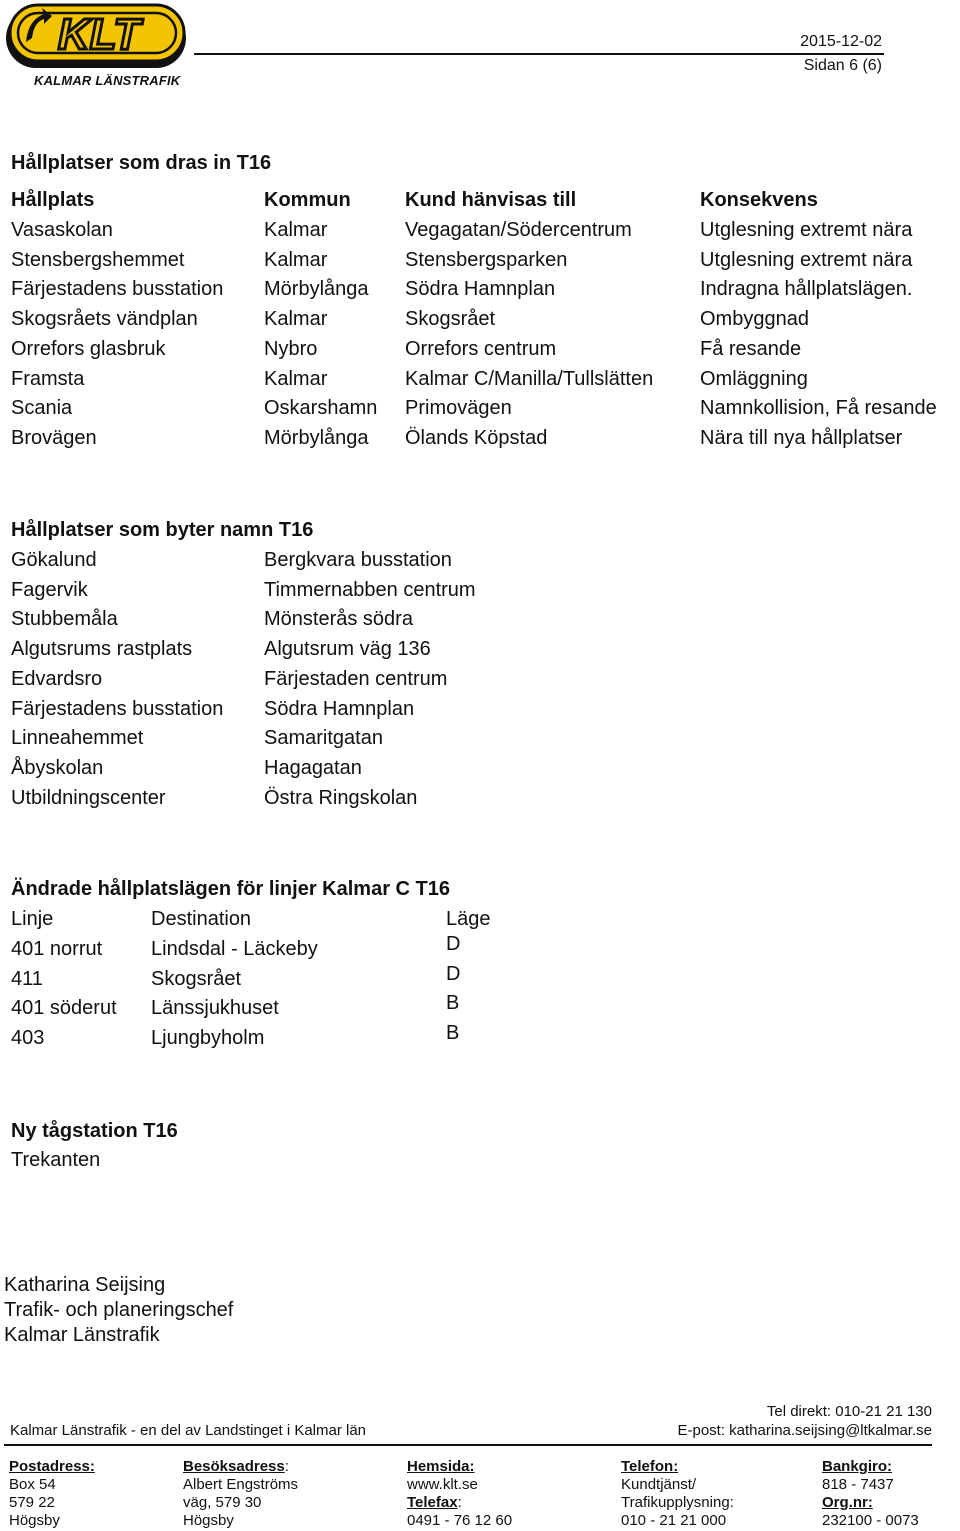  Describe the element at coordinates (32, 919) in the screenshot. I see `column-header-line: Linje` at that location.